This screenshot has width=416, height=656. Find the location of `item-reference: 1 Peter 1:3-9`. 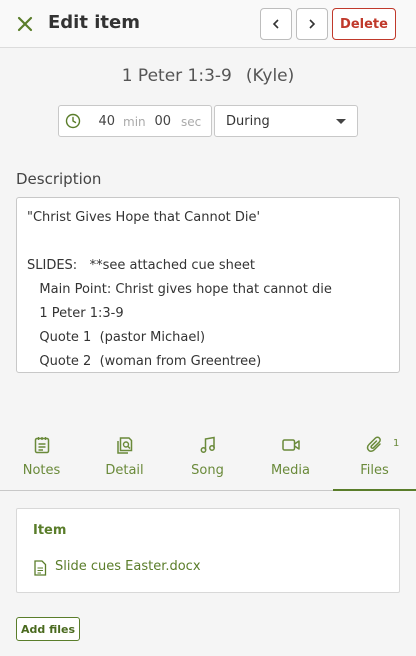

item-reference: 1 Peter 1:3-9 is located at coordinates (176, 76).